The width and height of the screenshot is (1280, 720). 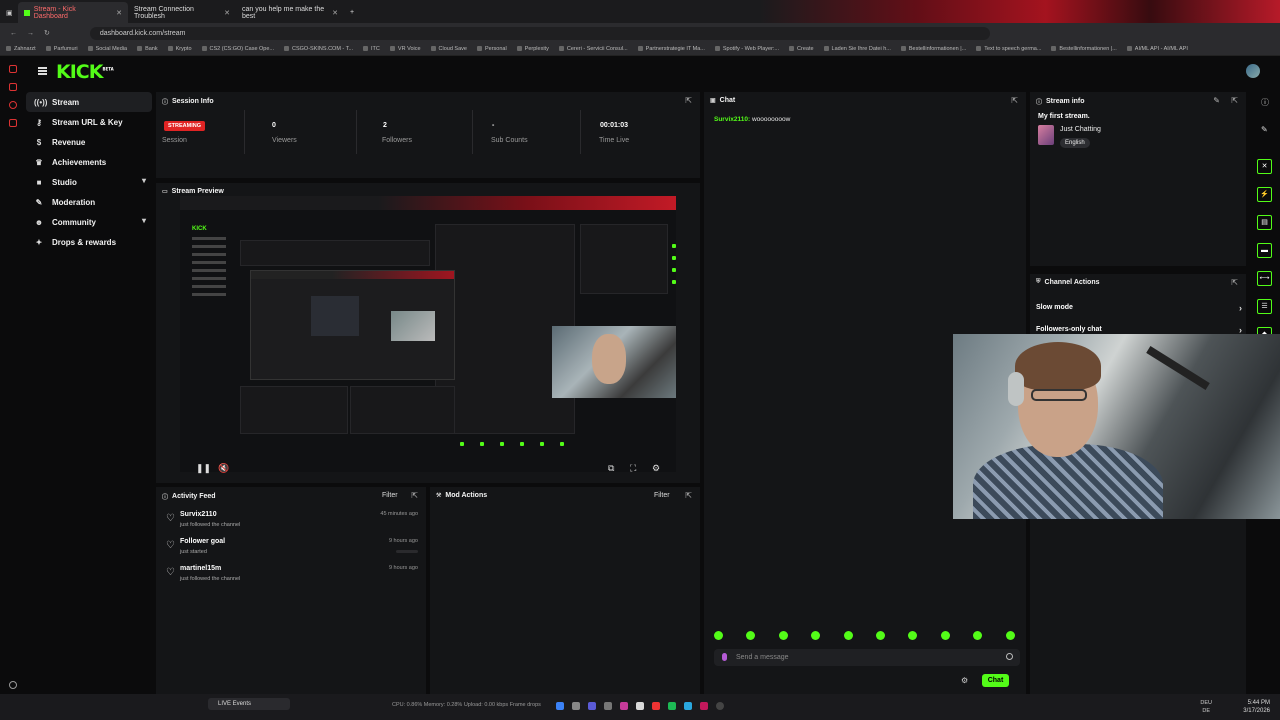 I want to click on tool-button-flash-icon: ⚡, so click(x=1264, y=194).